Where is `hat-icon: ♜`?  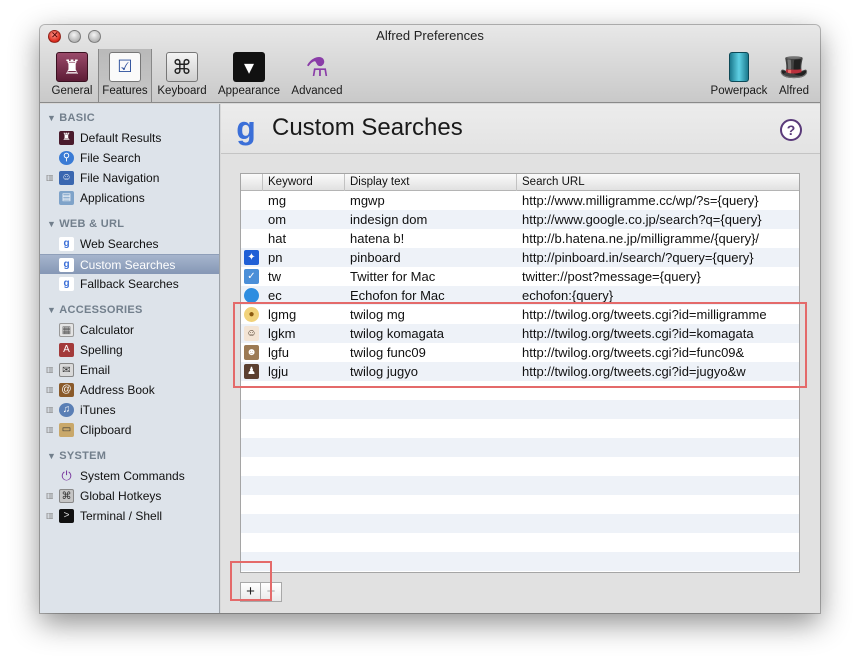
hat-icon: ♜ is located at coordinates (72, 67).